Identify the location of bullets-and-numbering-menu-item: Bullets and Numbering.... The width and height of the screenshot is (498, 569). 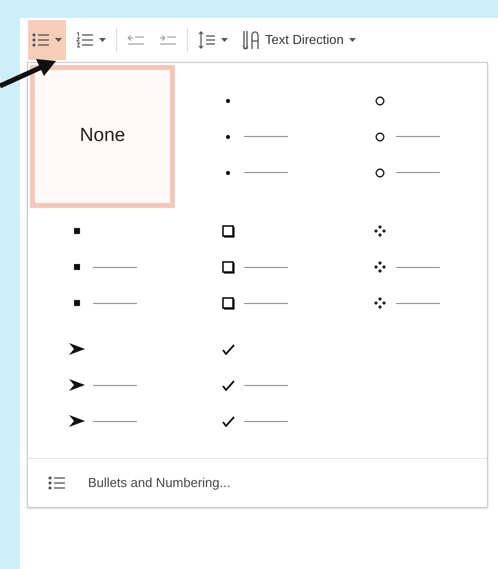
(257, 483).